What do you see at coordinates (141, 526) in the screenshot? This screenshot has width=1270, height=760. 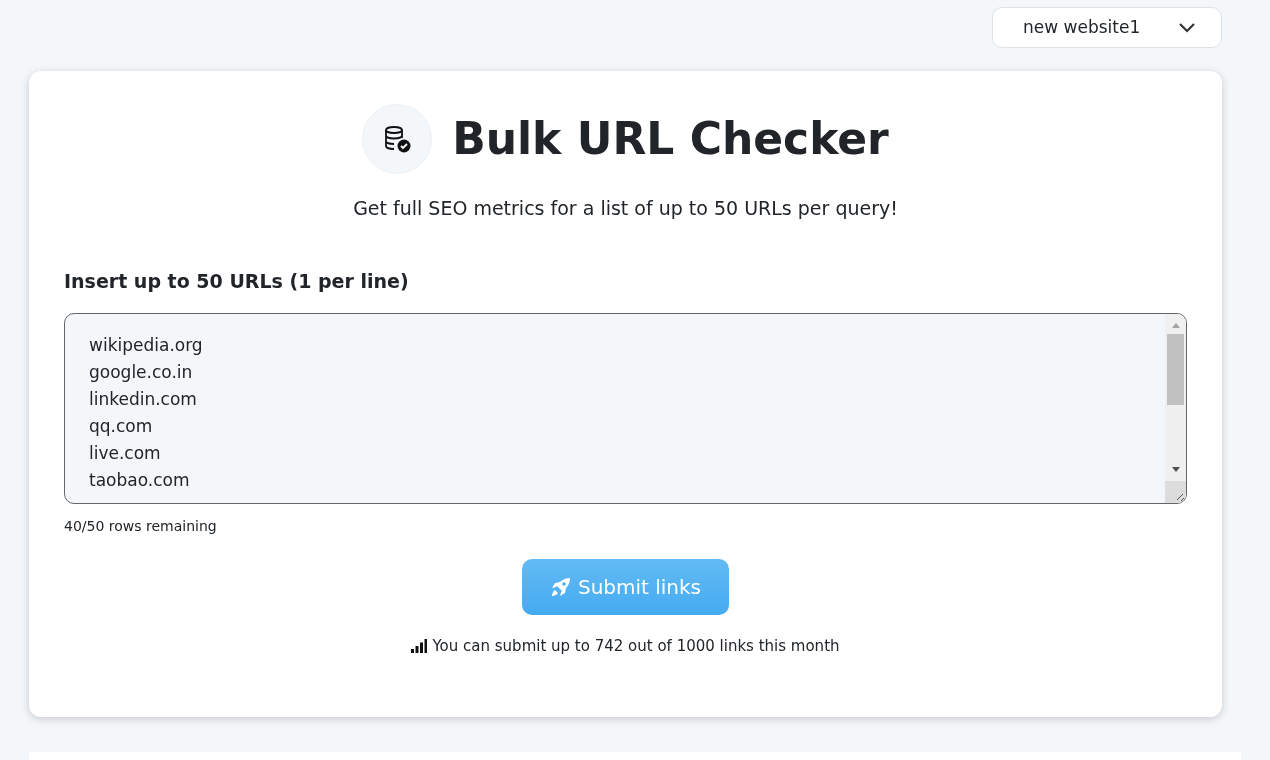 I see `rows-remaining-text: 40/50 rows remaining` at bounding box center [141, 526].